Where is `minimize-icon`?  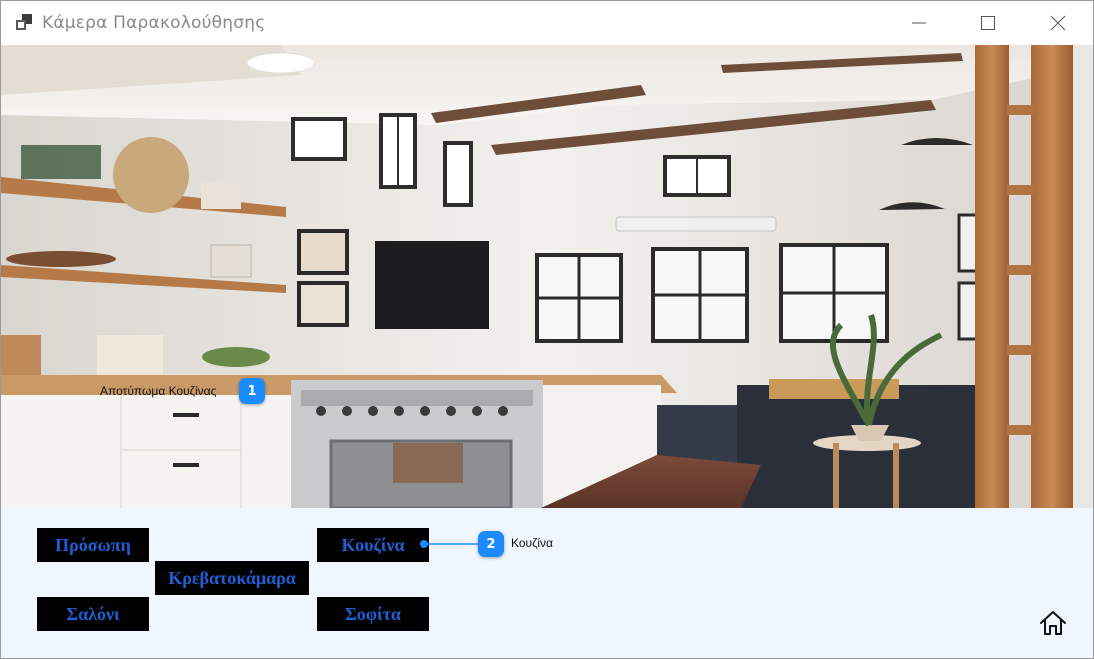
minimize-icon is located at coordinates (919, 23).